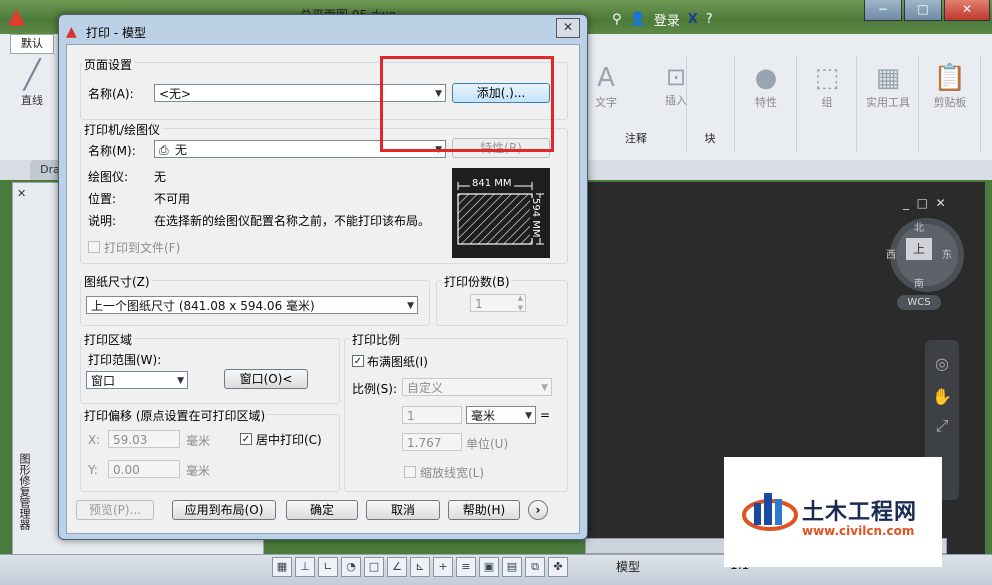  Describe the element at coordinates (32, 44) in the screenshot. I see `ribbon-tab-default: 默认` at that location.